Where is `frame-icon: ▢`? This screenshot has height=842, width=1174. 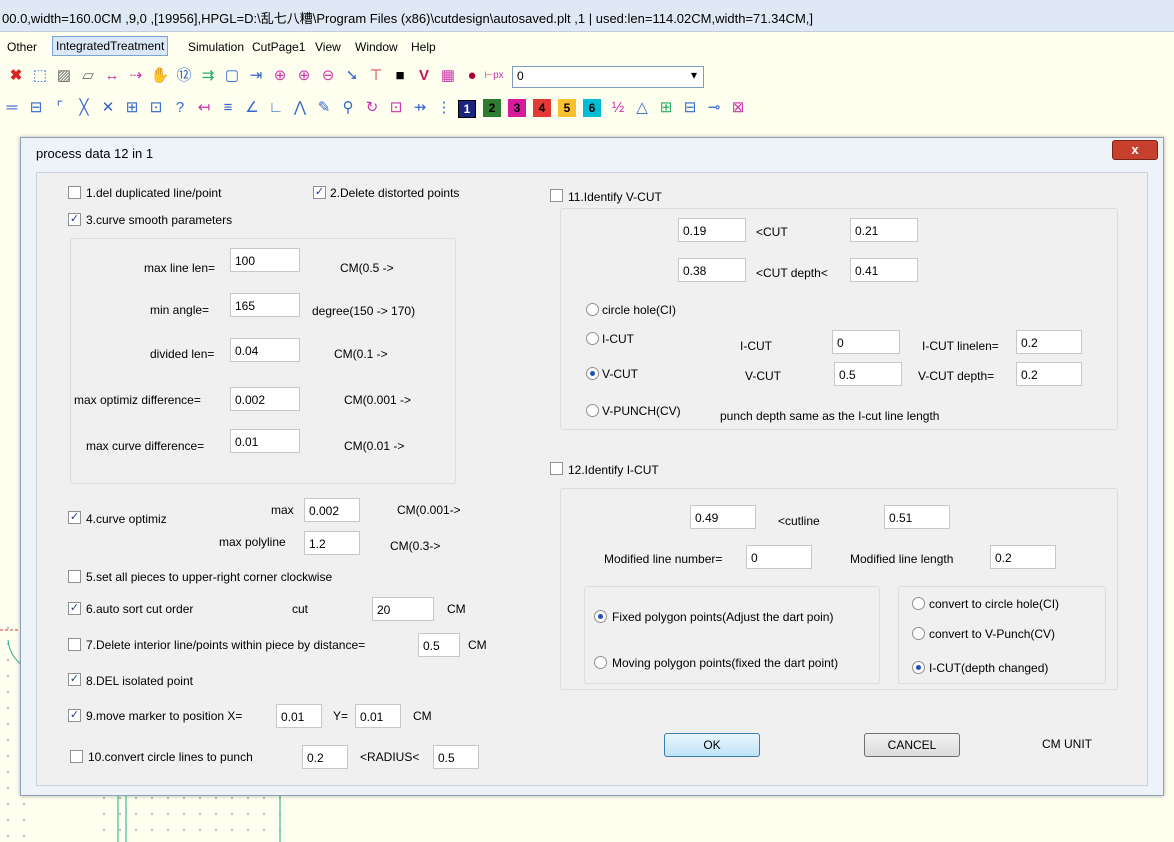 frame-icon: ▢ is located at coordinates (232, 76).